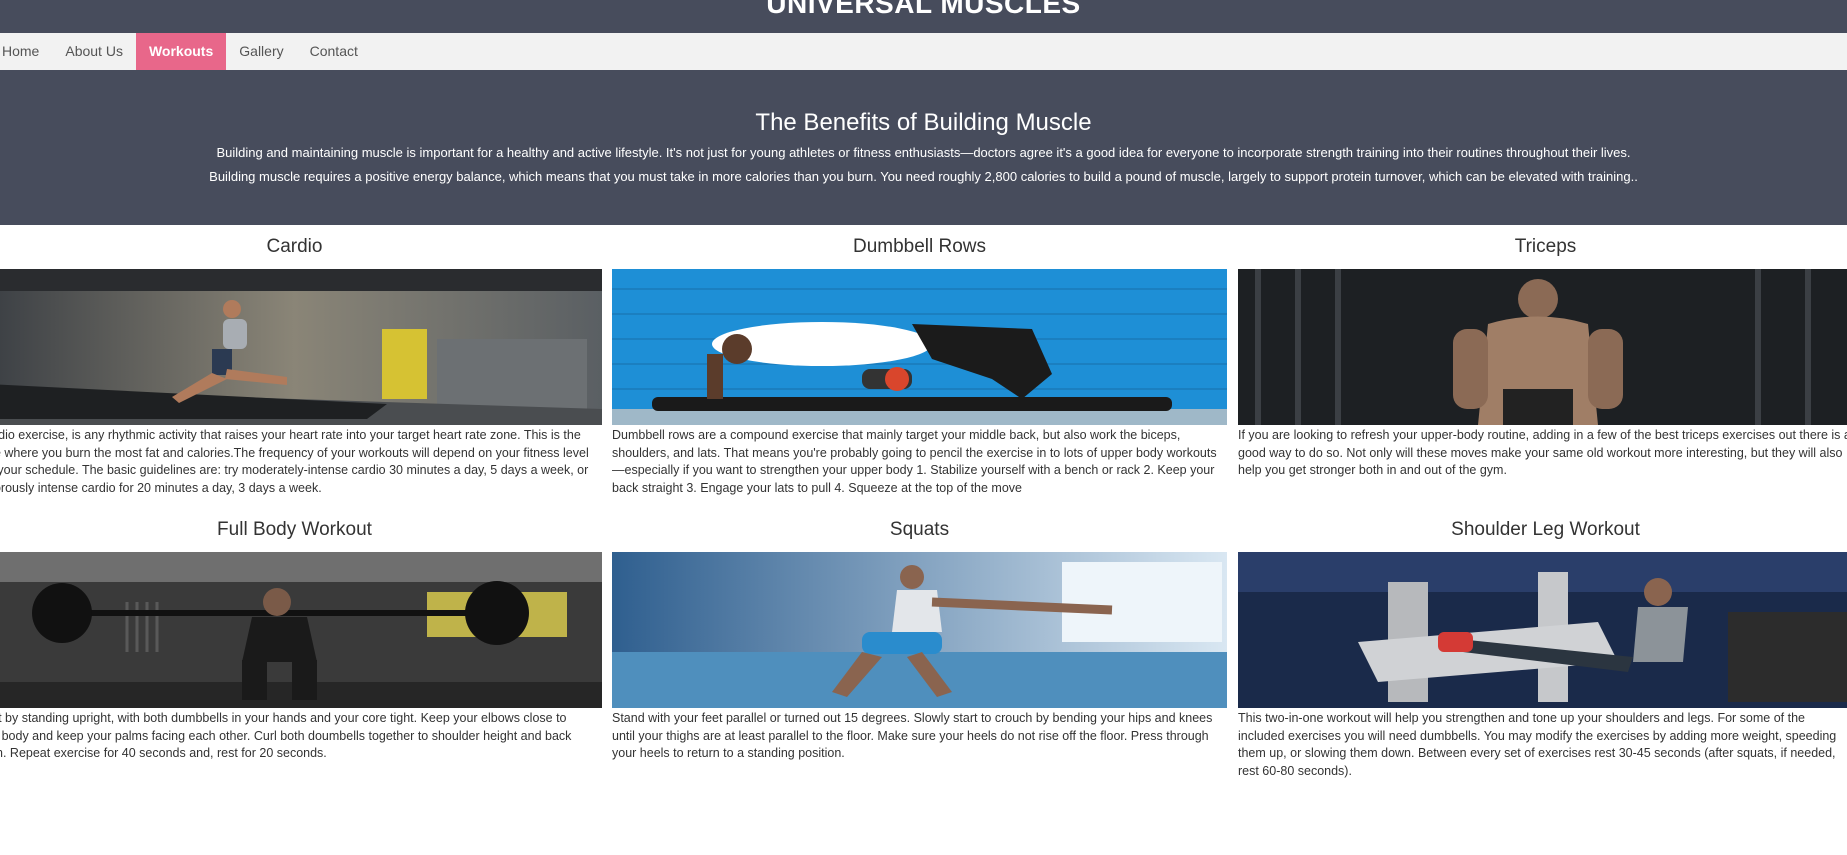  What do you see at coordinates (294, 246) in the screenshot?
I see `workout-title: Cardio` at bounding box center [294, 246].